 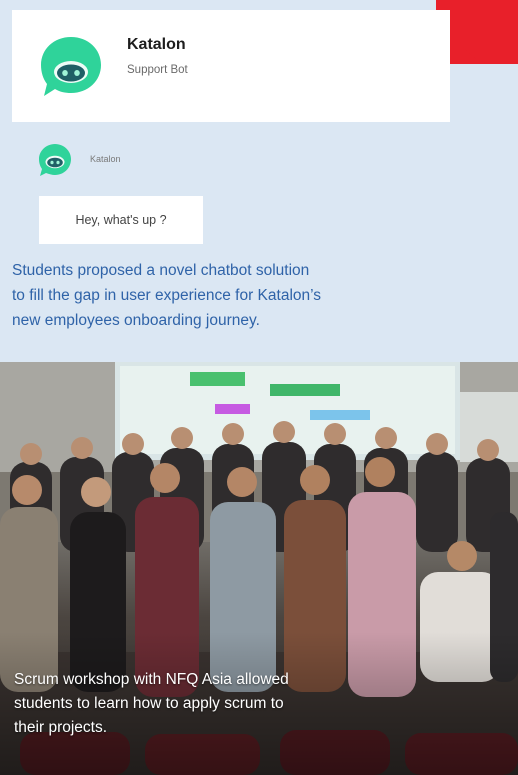 I want to click on message-sender-name: Katalon, so click(x=105, y=159).